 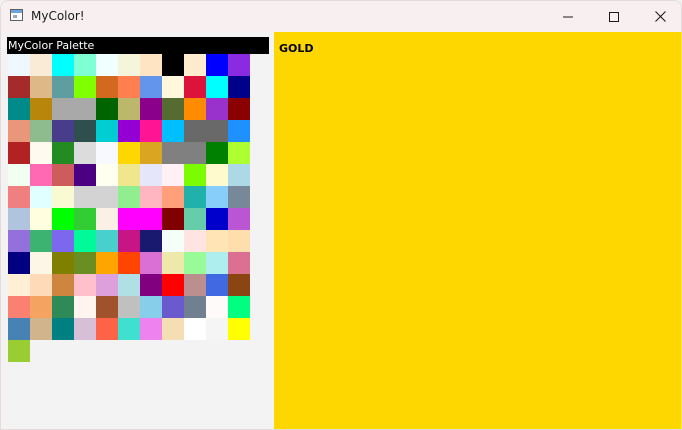 What do you see at coordinates (568, 16) in the screenshot?
I see `minimize-button` at bounding box center [568, 16].